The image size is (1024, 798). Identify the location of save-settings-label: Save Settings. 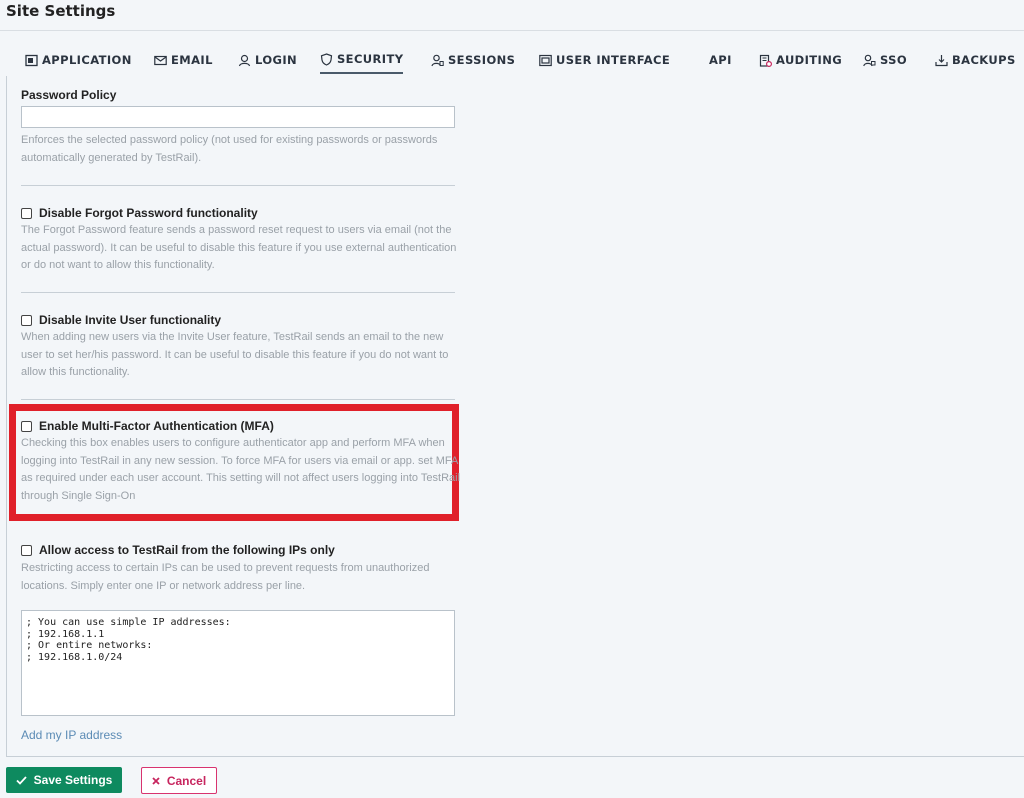
(73, 780).